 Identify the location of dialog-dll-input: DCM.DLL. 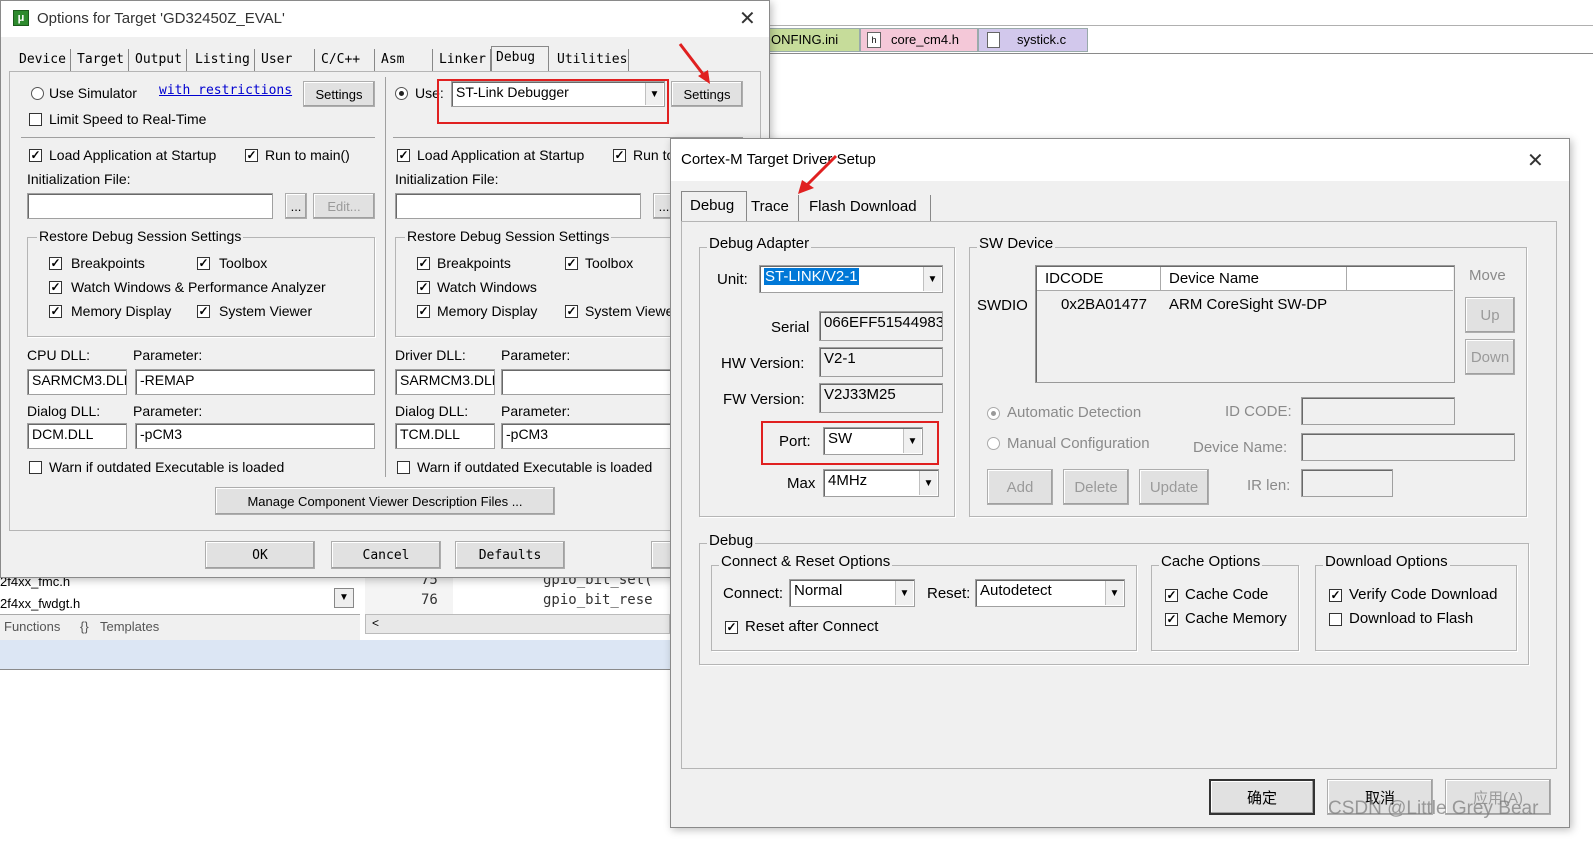
(77, 436).